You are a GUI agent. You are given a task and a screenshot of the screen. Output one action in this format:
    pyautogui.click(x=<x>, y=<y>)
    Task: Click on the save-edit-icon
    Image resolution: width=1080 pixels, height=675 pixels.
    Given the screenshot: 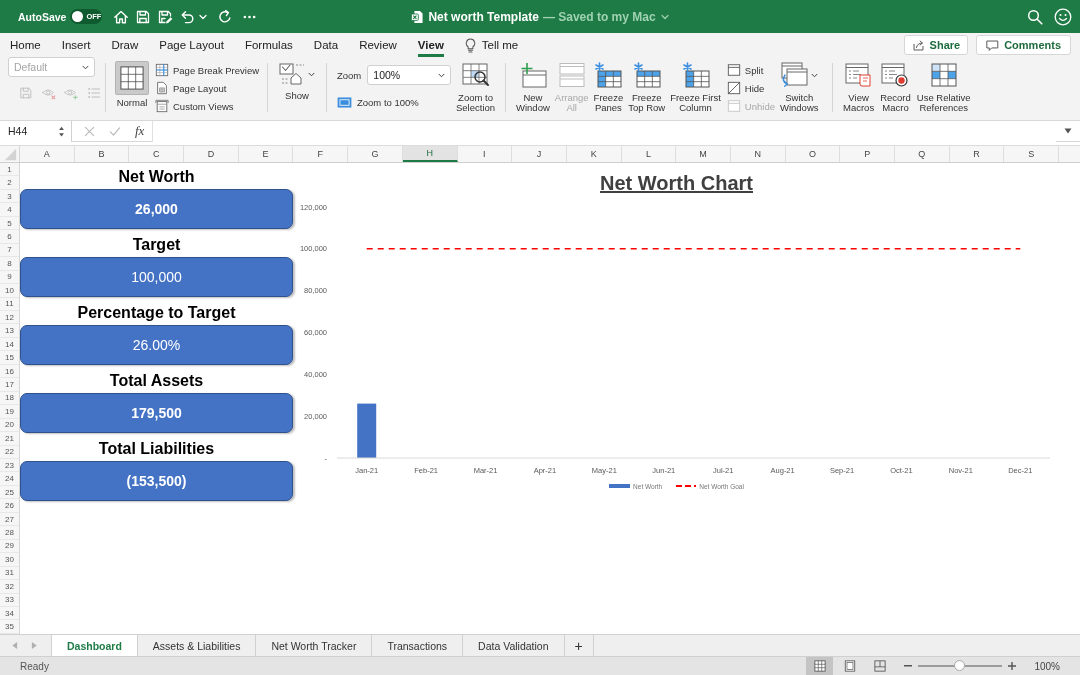 What is the action you would take?
    pyautogui.click(x=165, y=16)
    